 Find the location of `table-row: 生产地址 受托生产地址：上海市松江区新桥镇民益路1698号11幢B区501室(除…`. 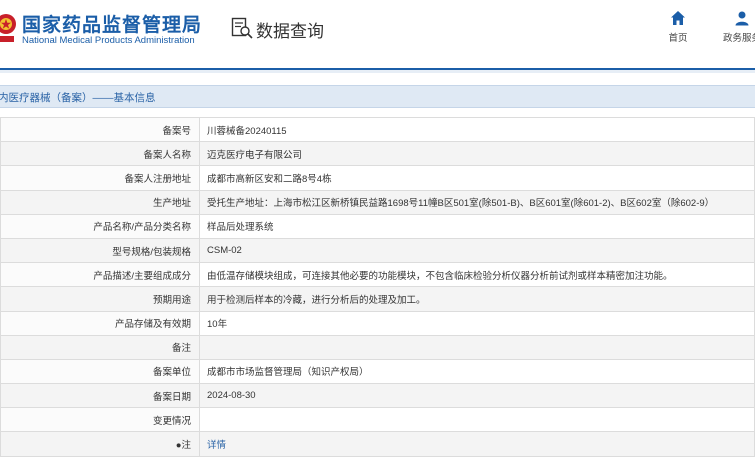

table-row: 生产地址 受托生产地址：上海市松江区新桥镇民益路1698号11幢B区501室(除… is located at coordinates (377, 202).